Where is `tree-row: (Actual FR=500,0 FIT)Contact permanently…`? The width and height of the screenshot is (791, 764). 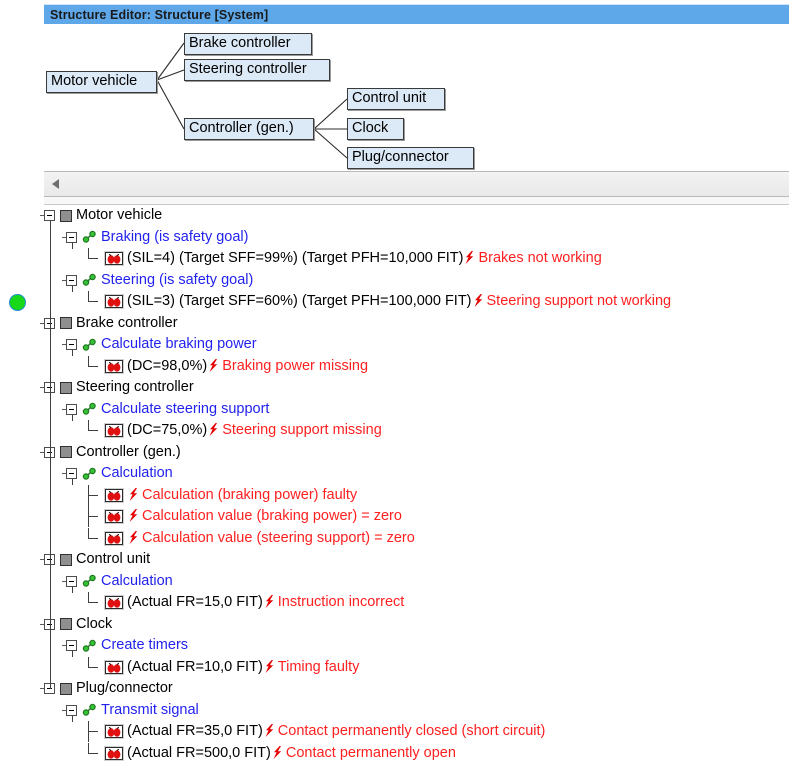 tree-row: (Actual FR=500,0 FIT)Contact permanently… is located at coordinates (395, 753).